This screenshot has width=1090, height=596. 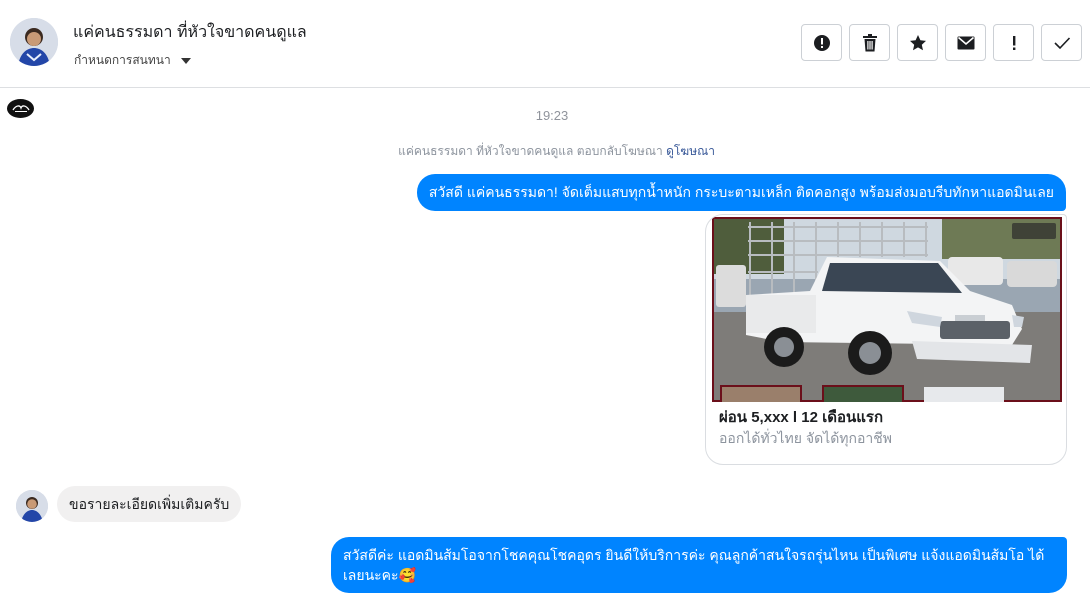 I want to click on ad-subtitle: ออกได้ทั่วไทย จัดได้ทุกอาชีพ, so click(x=806, y=438).